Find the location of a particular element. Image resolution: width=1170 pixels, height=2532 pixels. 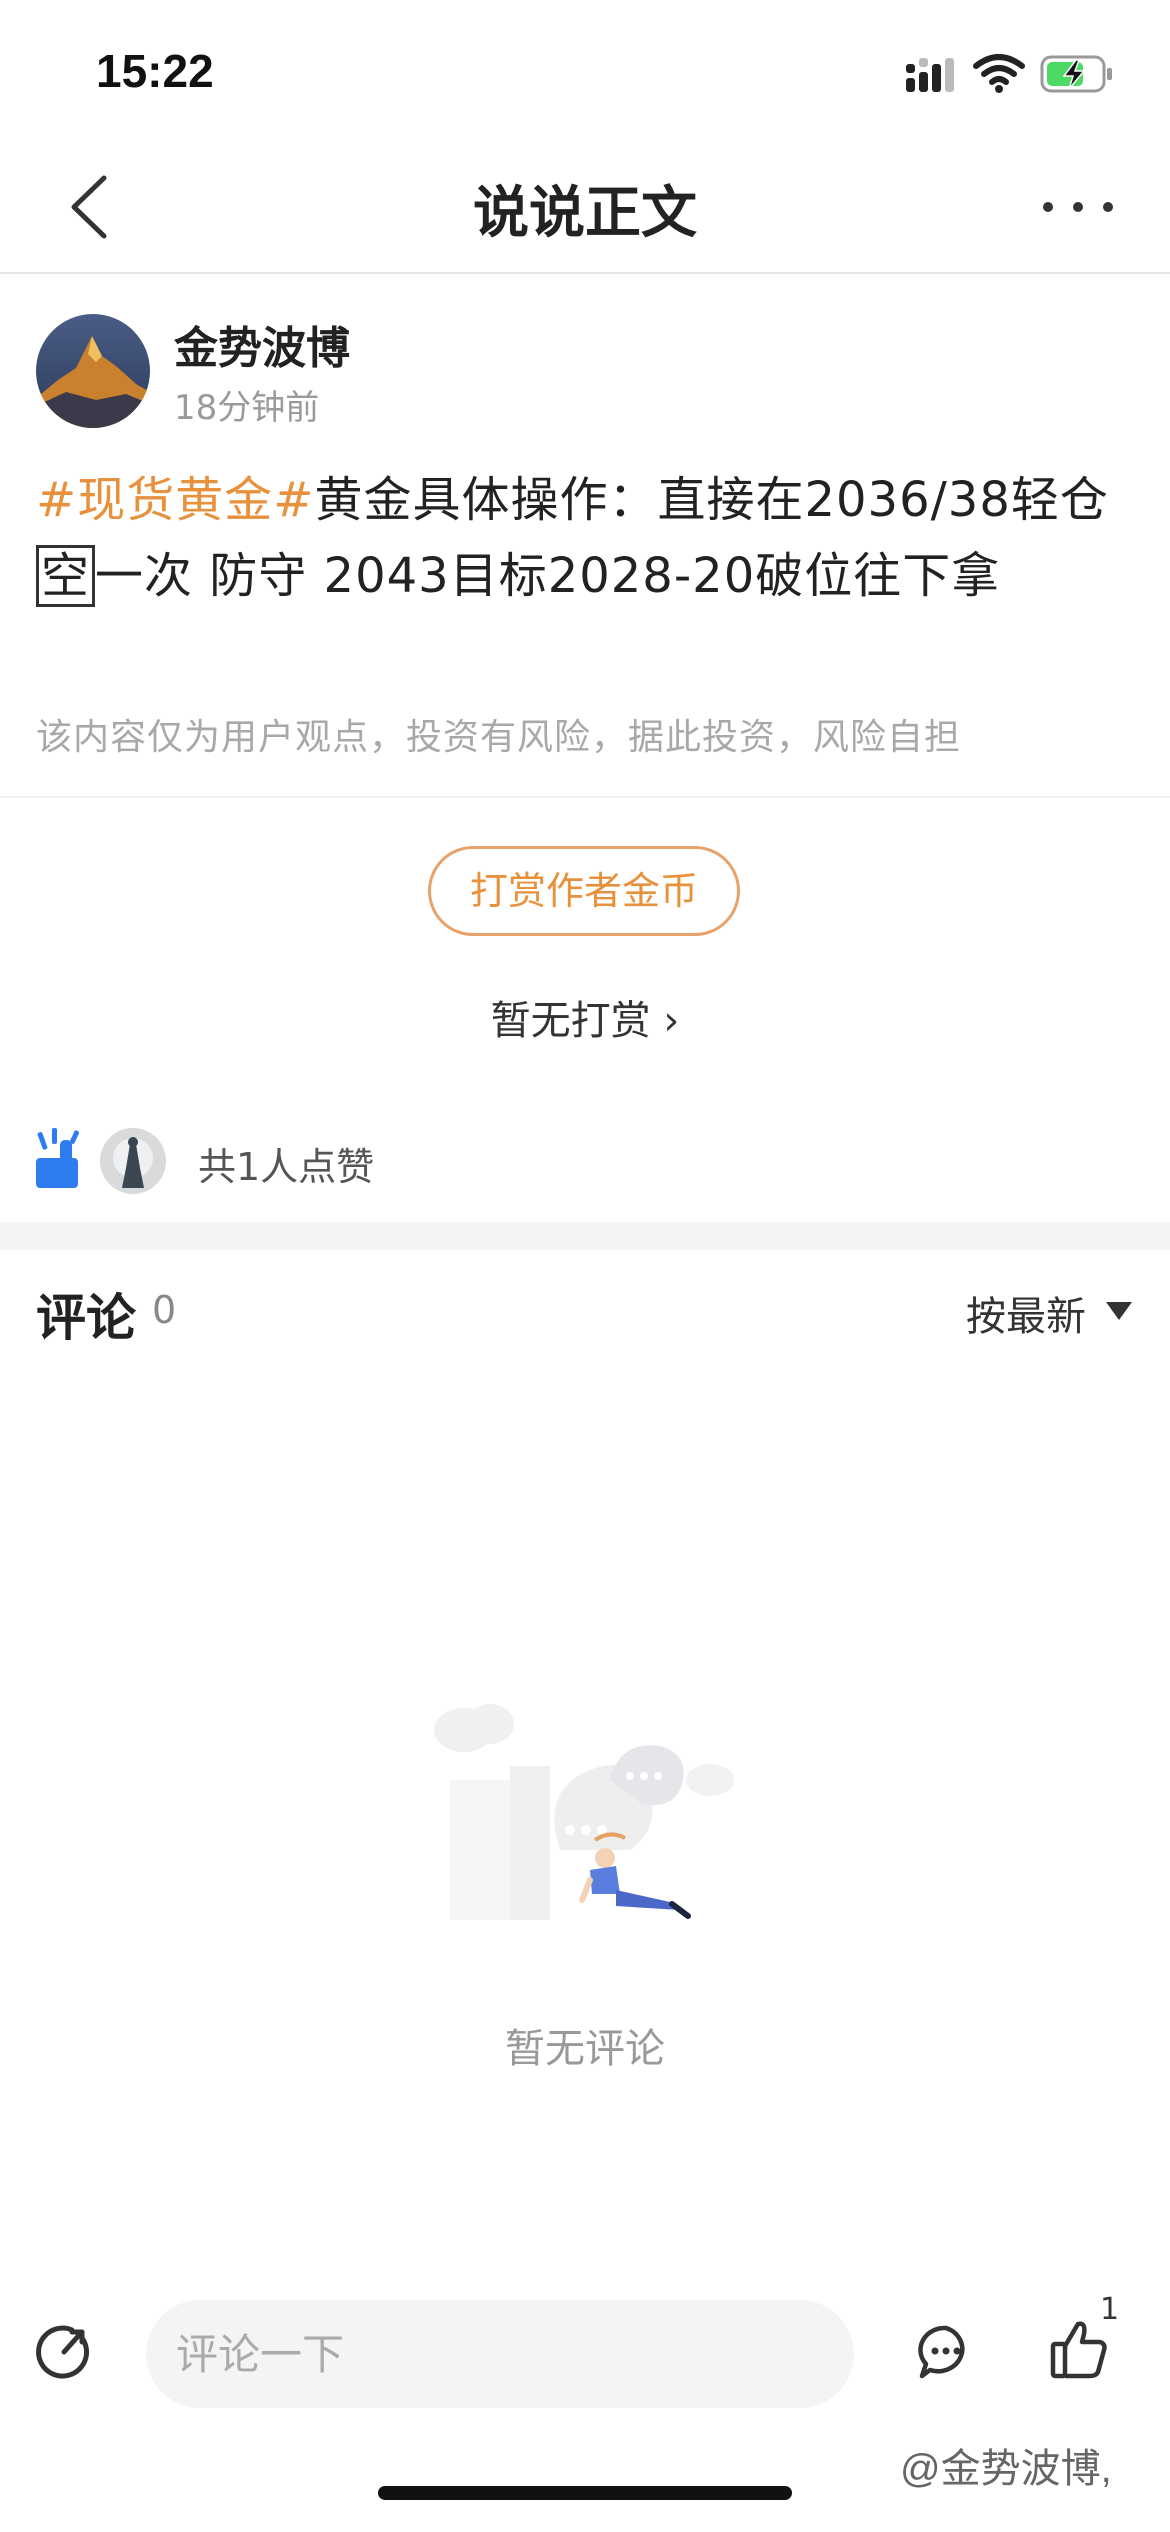

liker-avatar-image is located at coordinates (133, 1161).